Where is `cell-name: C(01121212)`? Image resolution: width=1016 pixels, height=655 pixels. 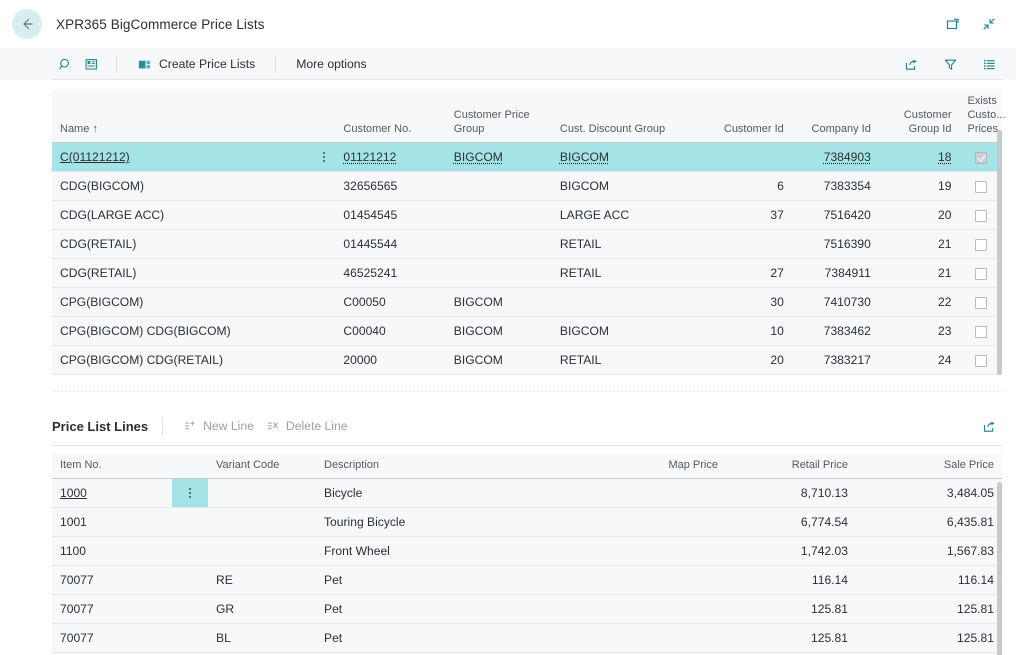 cell-name: C(01121212) is located at coordinates (181, 157).